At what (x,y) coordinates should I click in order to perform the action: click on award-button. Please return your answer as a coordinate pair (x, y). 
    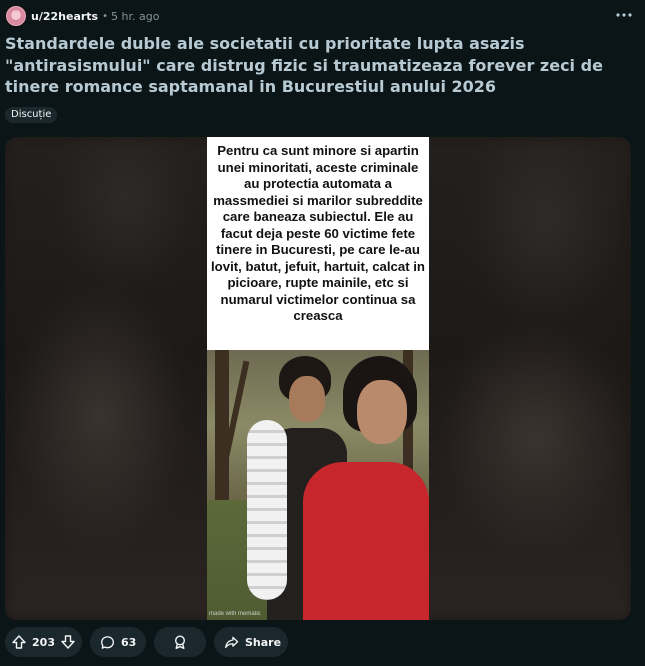
    Looking at the image, I should click on (180, 642).